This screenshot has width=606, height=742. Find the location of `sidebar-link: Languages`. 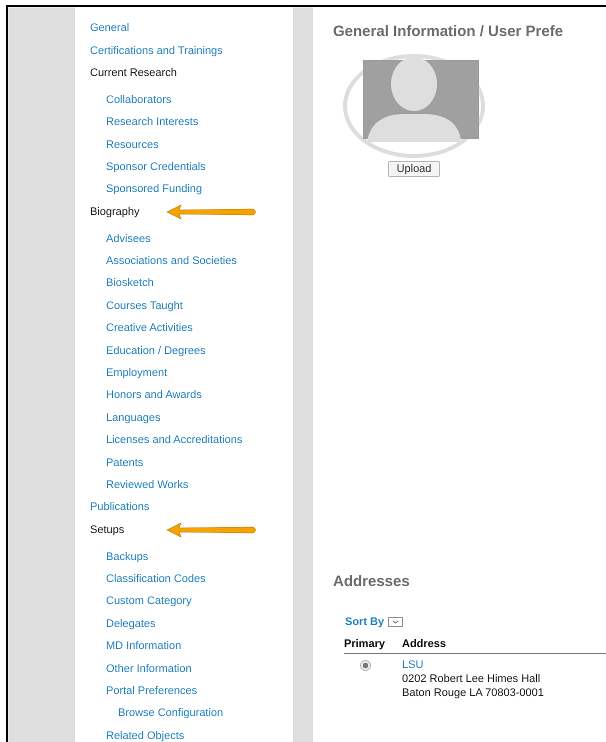

sidebar-link: Languages is located at coordinates (133, 418).